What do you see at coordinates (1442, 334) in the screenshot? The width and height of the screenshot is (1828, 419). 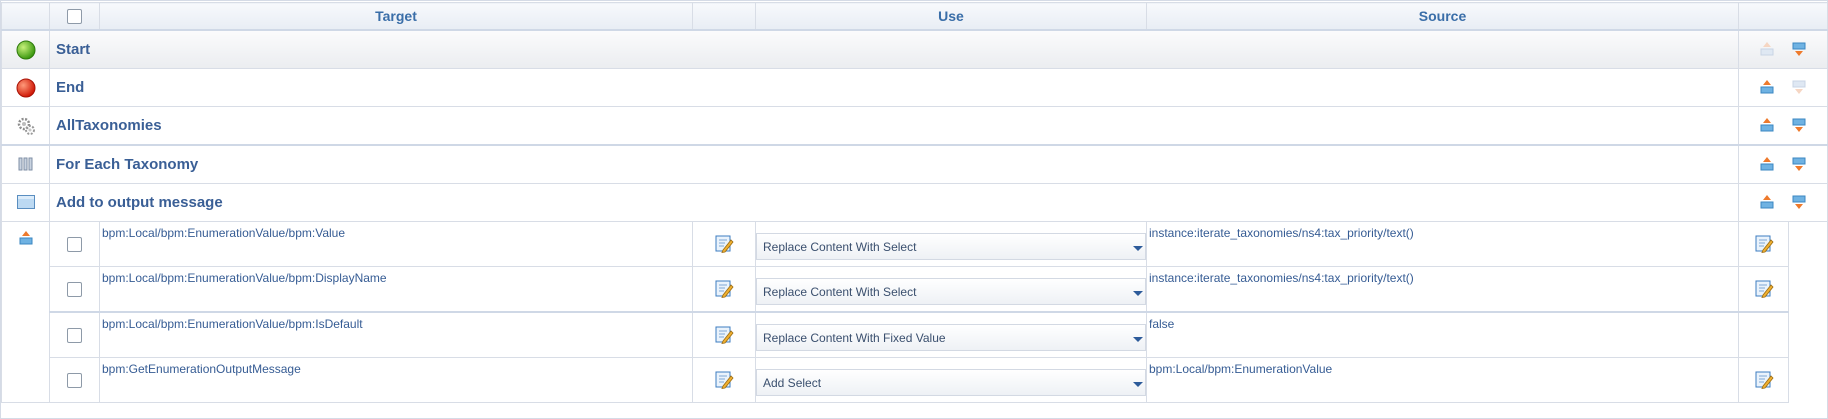 I see `mapping-source: false` at bounding box center [1442, 334].